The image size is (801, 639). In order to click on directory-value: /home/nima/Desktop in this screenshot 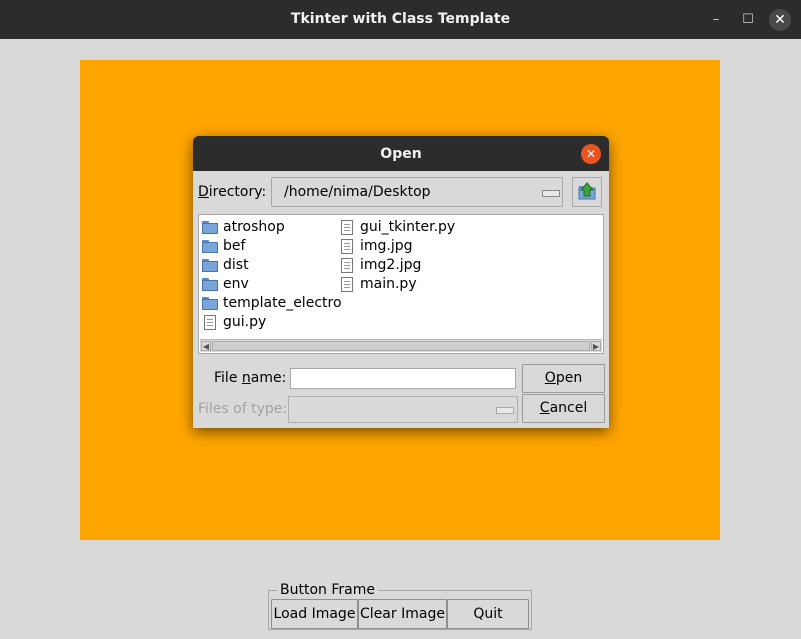, I will do `click(357, 192)`.